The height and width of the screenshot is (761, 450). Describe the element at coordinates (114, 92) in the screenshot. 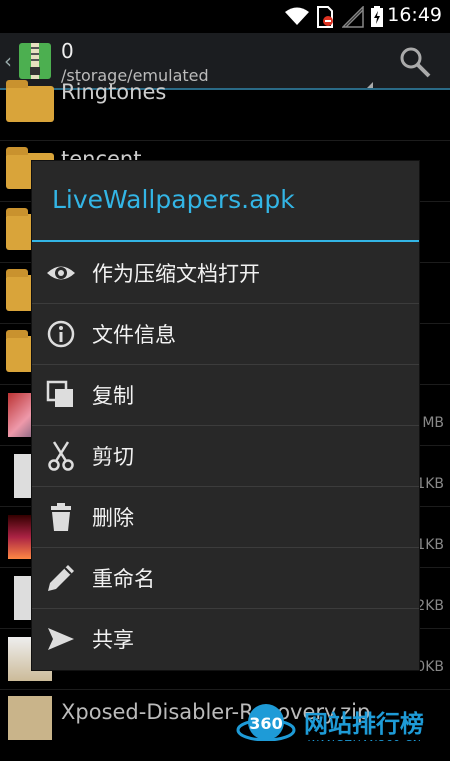

I see `file-name: Ringtones` at that location.